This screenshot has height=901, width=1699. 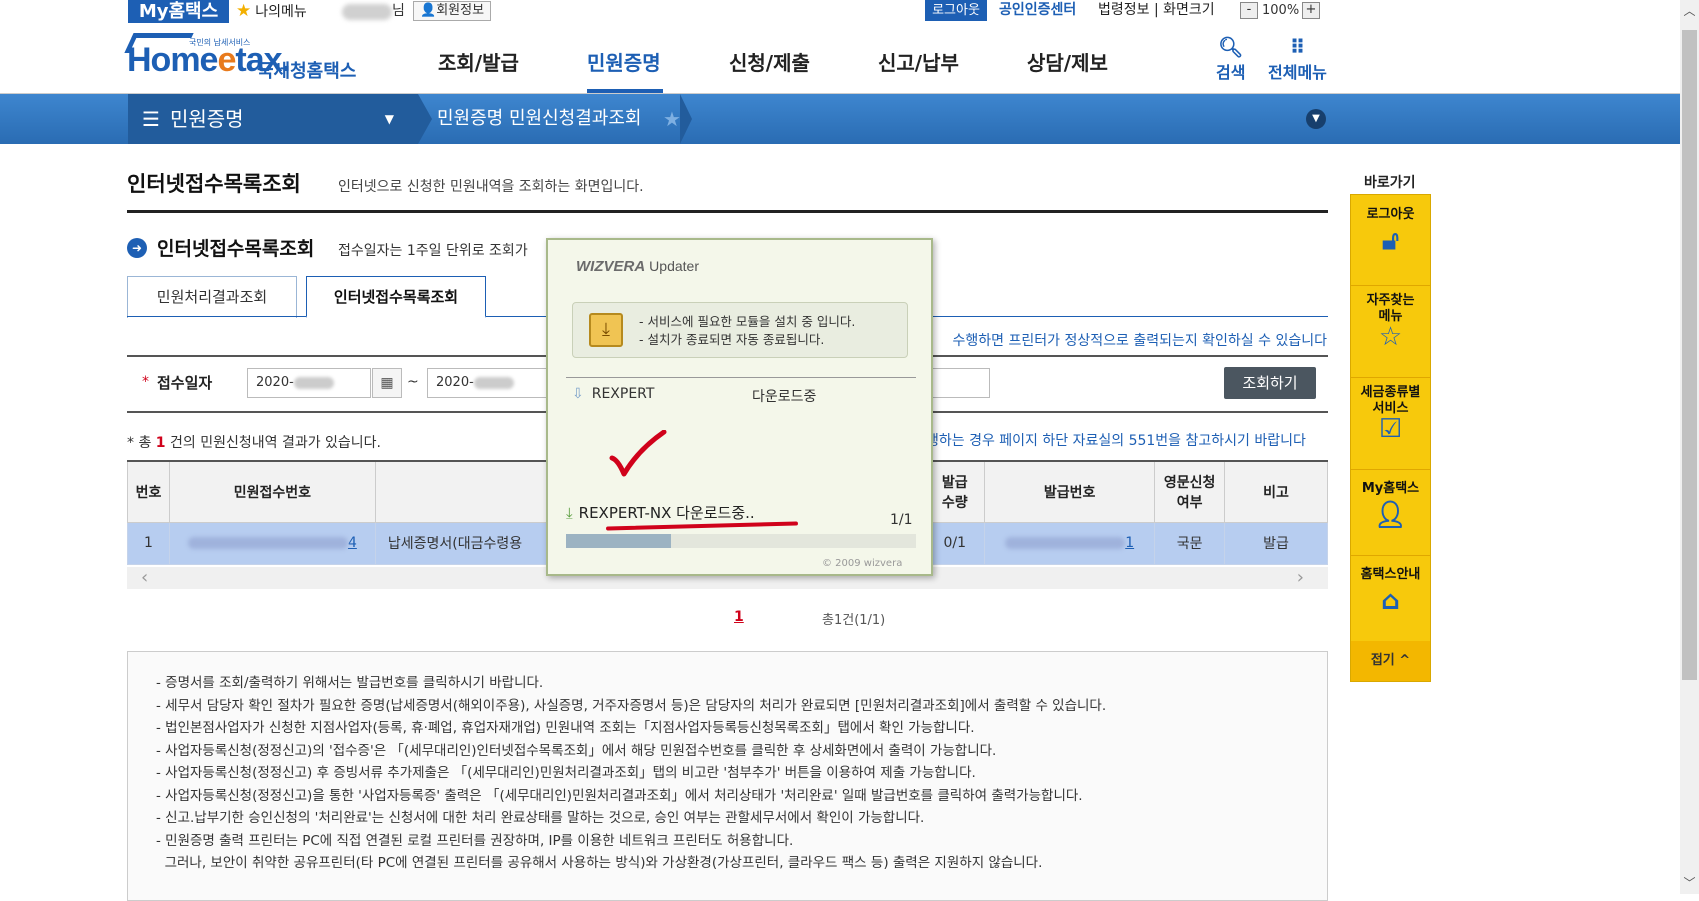 What do you see at coordinates (352, 543) in the screenshot?
I see `receipt-no-tail: 4` at bounding box center [352, 543].